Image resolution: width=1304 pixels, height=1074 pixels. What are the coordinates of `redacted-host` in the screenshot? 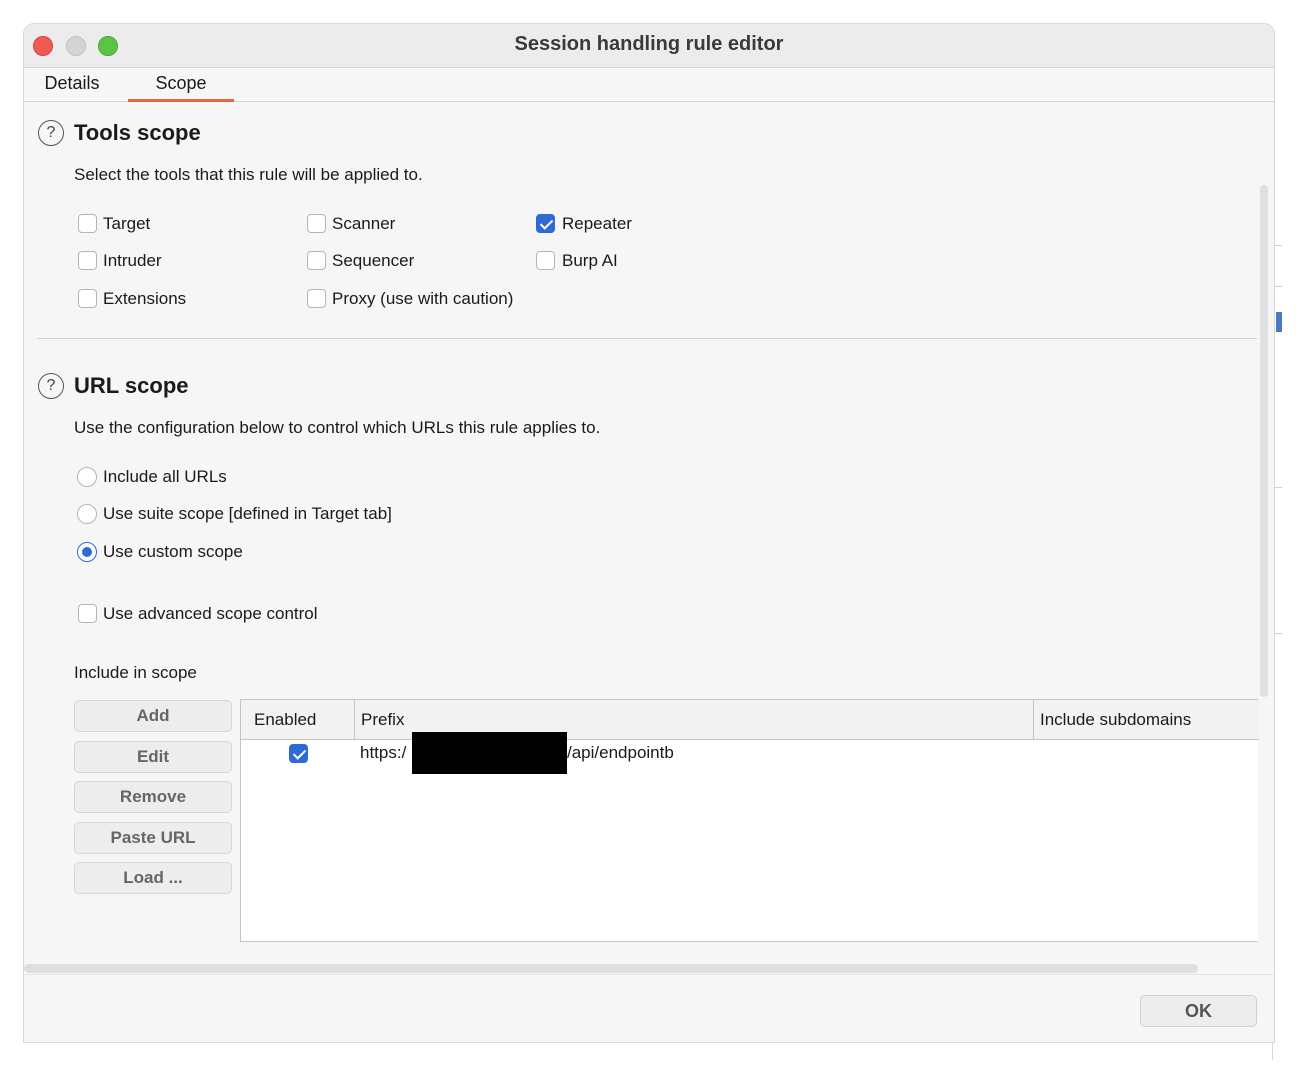 It's located at (489, 753).